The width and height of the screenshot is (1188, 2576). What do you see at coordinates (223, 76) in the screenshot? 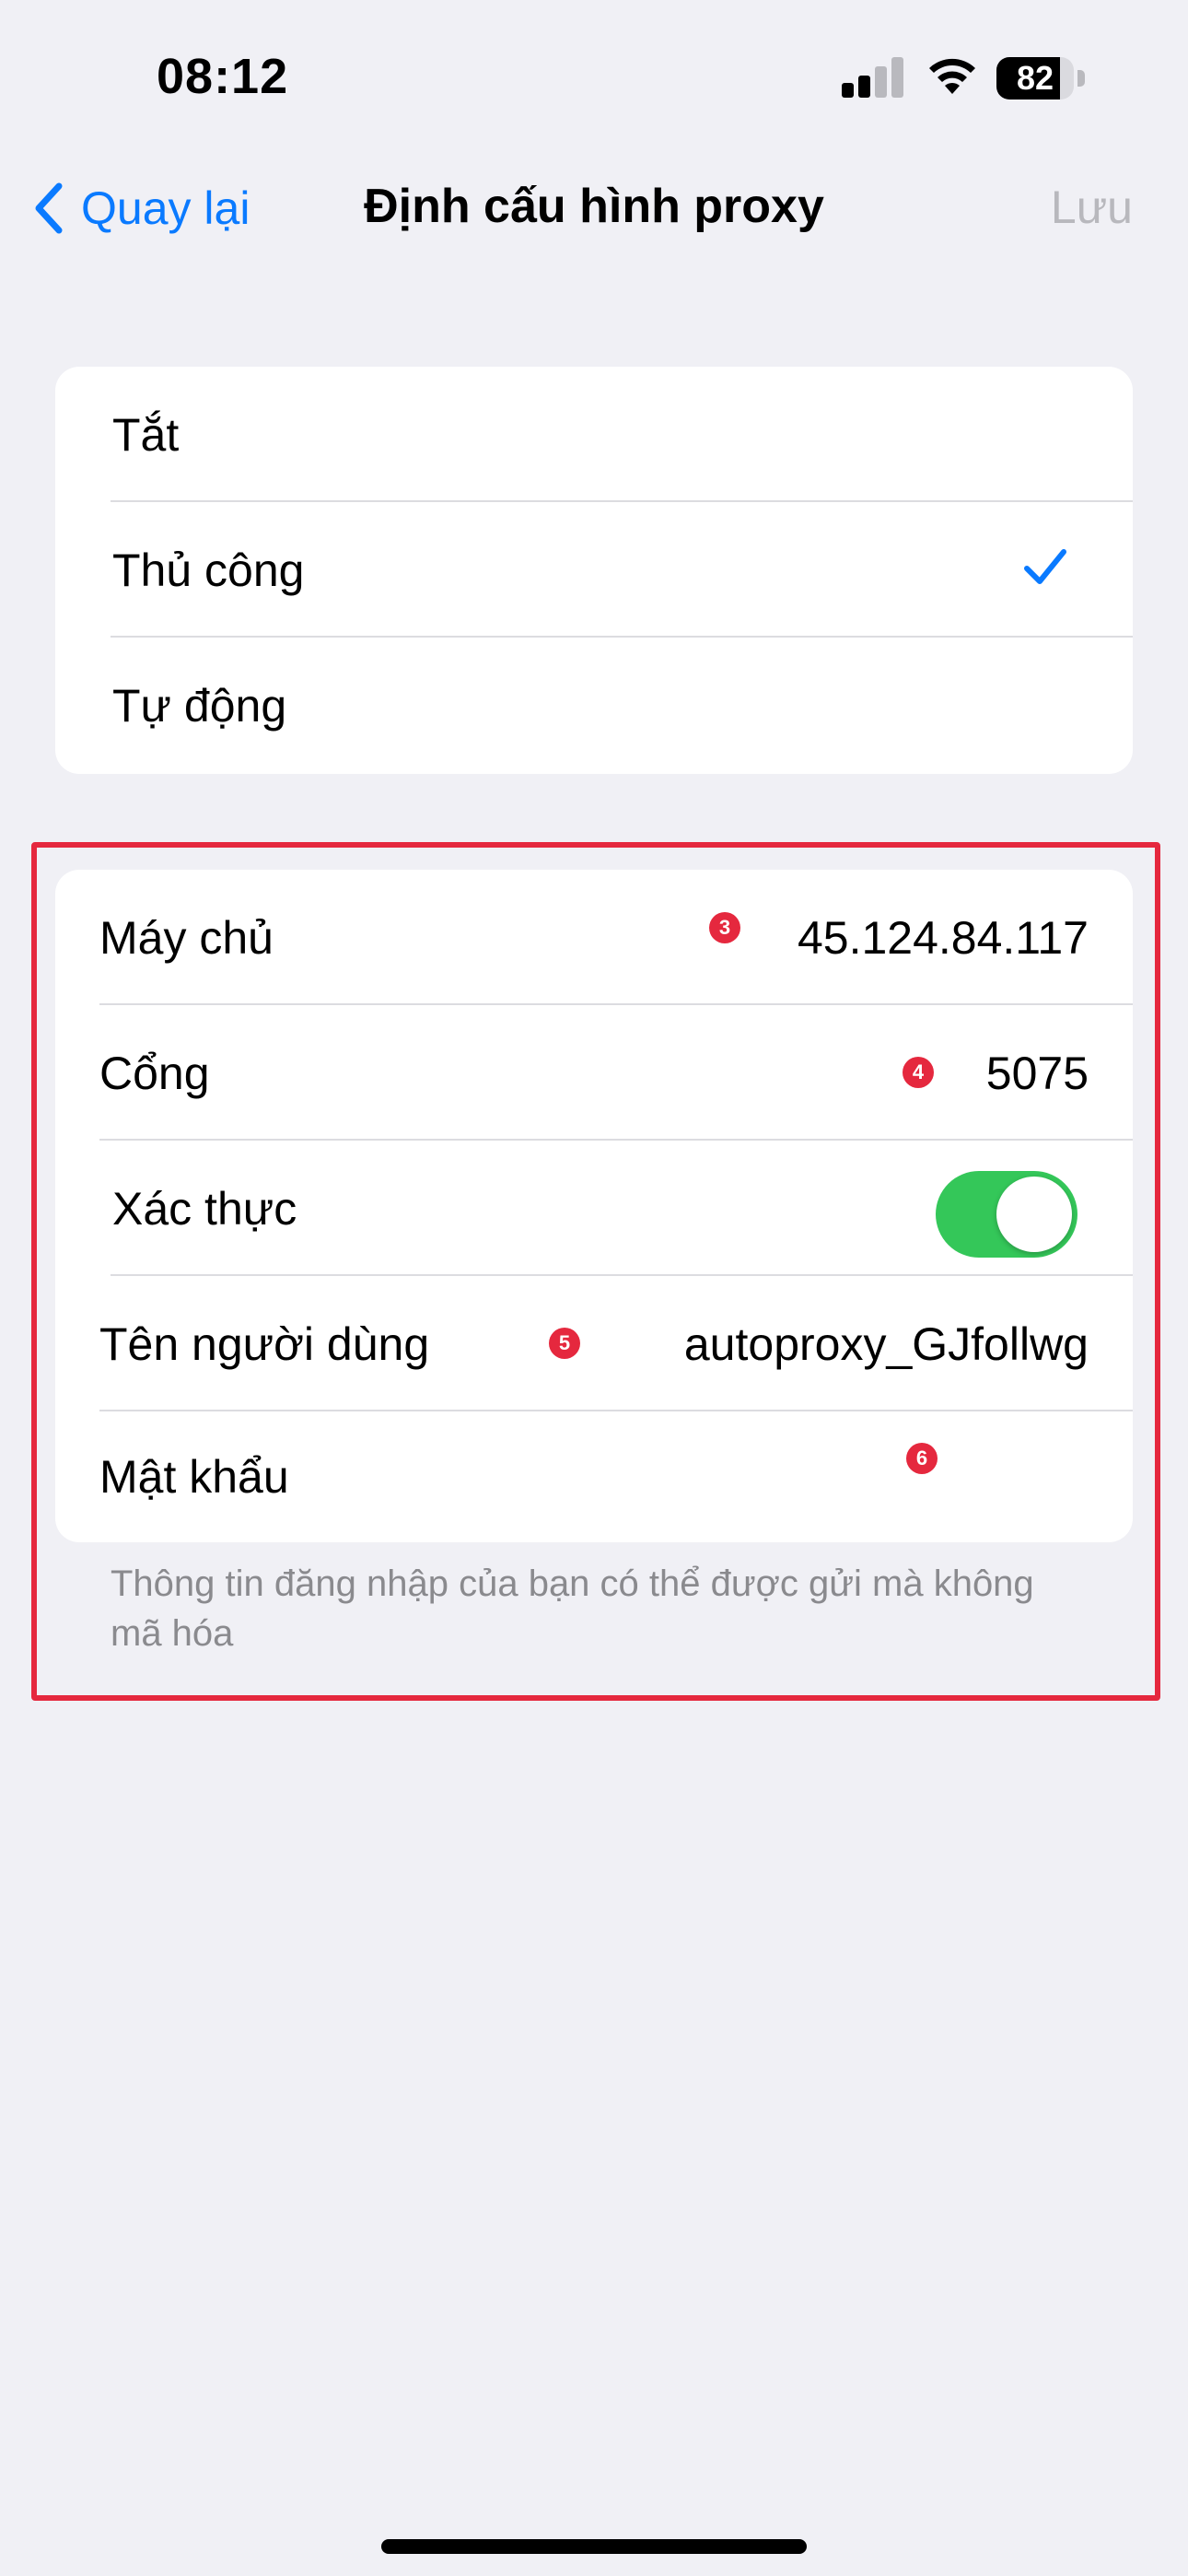
I see `status-time: 08:12` at bounding box center [223, 76].